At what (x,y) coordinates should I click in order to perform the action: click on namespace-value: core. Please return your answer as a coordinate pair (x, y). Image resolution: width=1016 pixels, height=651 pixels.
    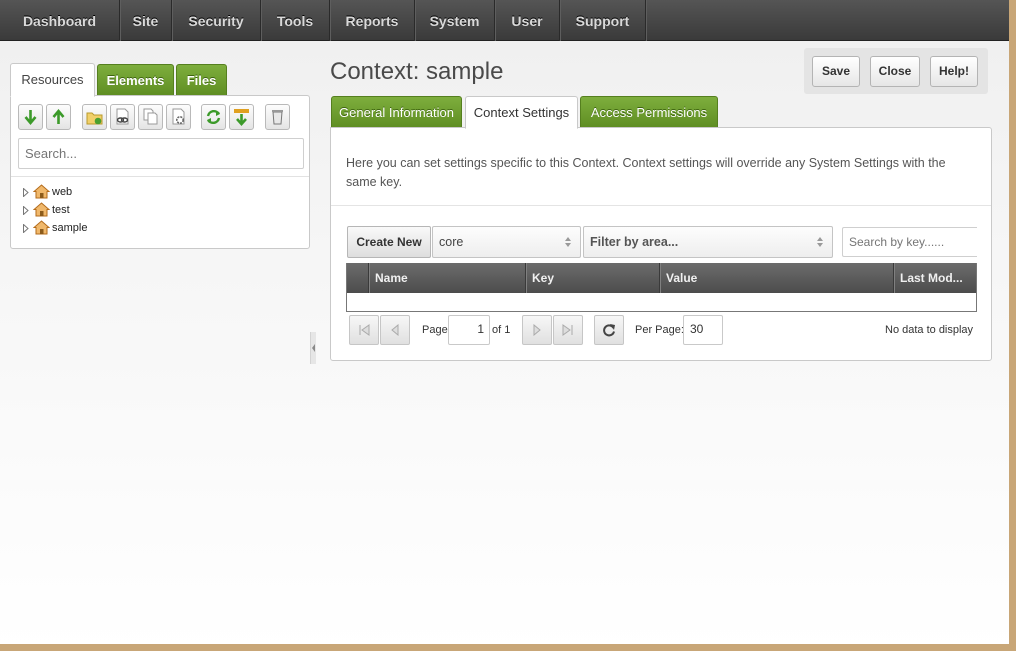
    Looking at the image, I should click on (451, 242).